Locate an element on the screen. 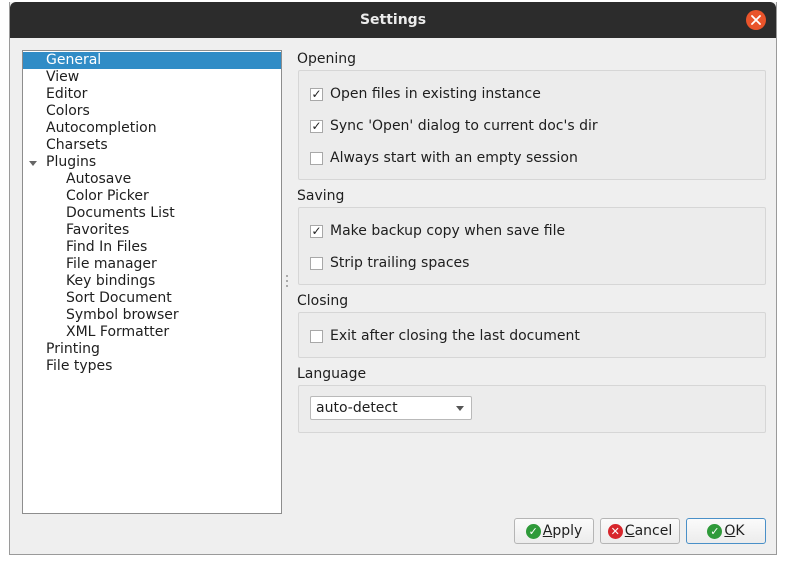  open-existing-instance-checkbox: ✓ is located at coordinates (316, 94).